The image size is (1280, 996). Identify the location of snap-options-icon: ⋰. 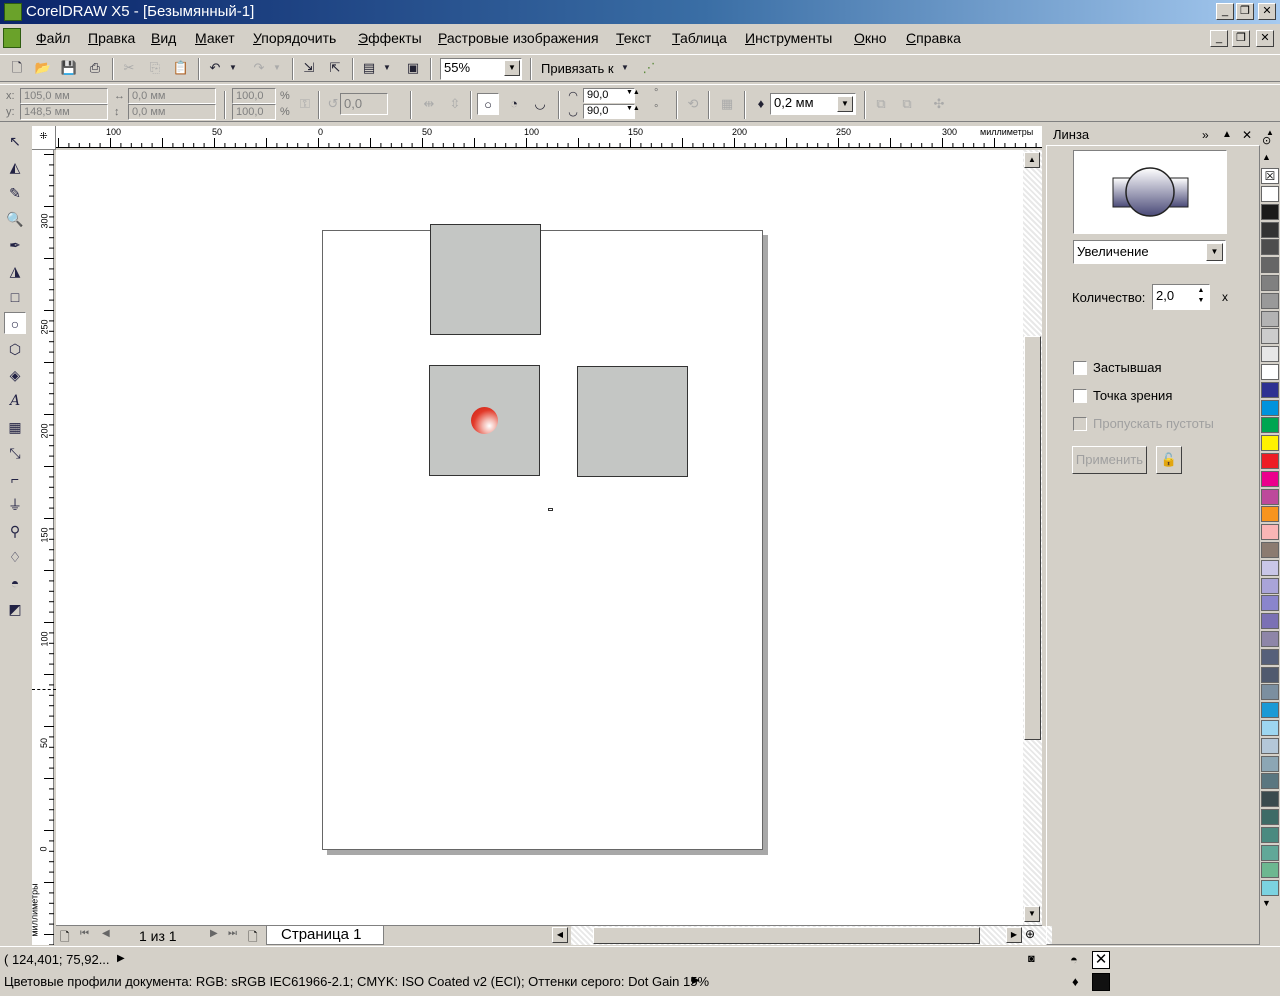
(649, 68).